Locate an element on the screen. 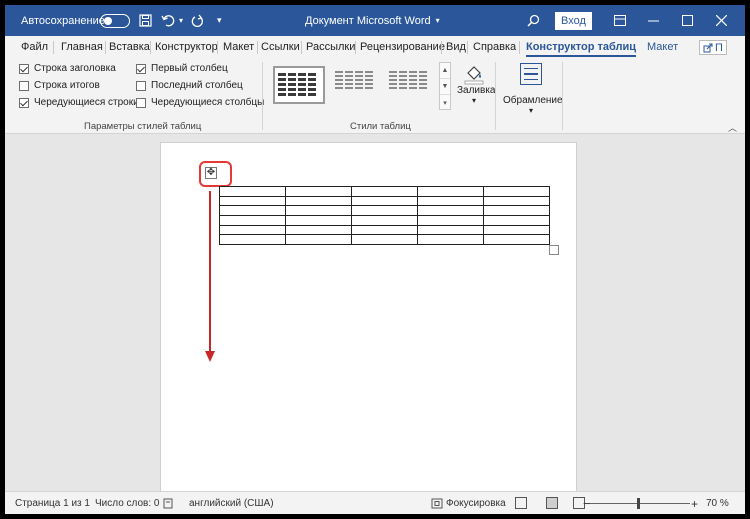  table-resize-handle is located at coordinates (554, 250).